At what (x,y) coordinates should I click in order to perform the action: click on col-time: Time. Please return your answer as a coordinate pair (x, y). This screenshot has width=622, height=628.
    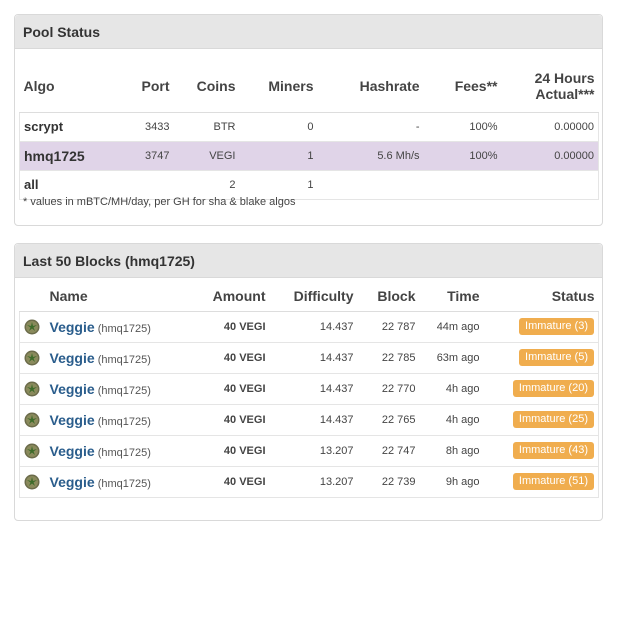
    Looking at the image, I should click on (451, 296).